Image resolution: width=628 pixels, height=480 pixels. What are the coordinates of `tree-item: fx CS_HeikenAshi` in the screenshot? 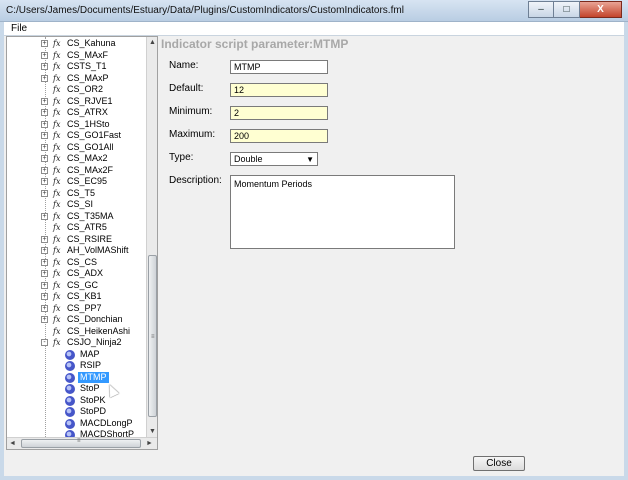 It's located at (77, 332).